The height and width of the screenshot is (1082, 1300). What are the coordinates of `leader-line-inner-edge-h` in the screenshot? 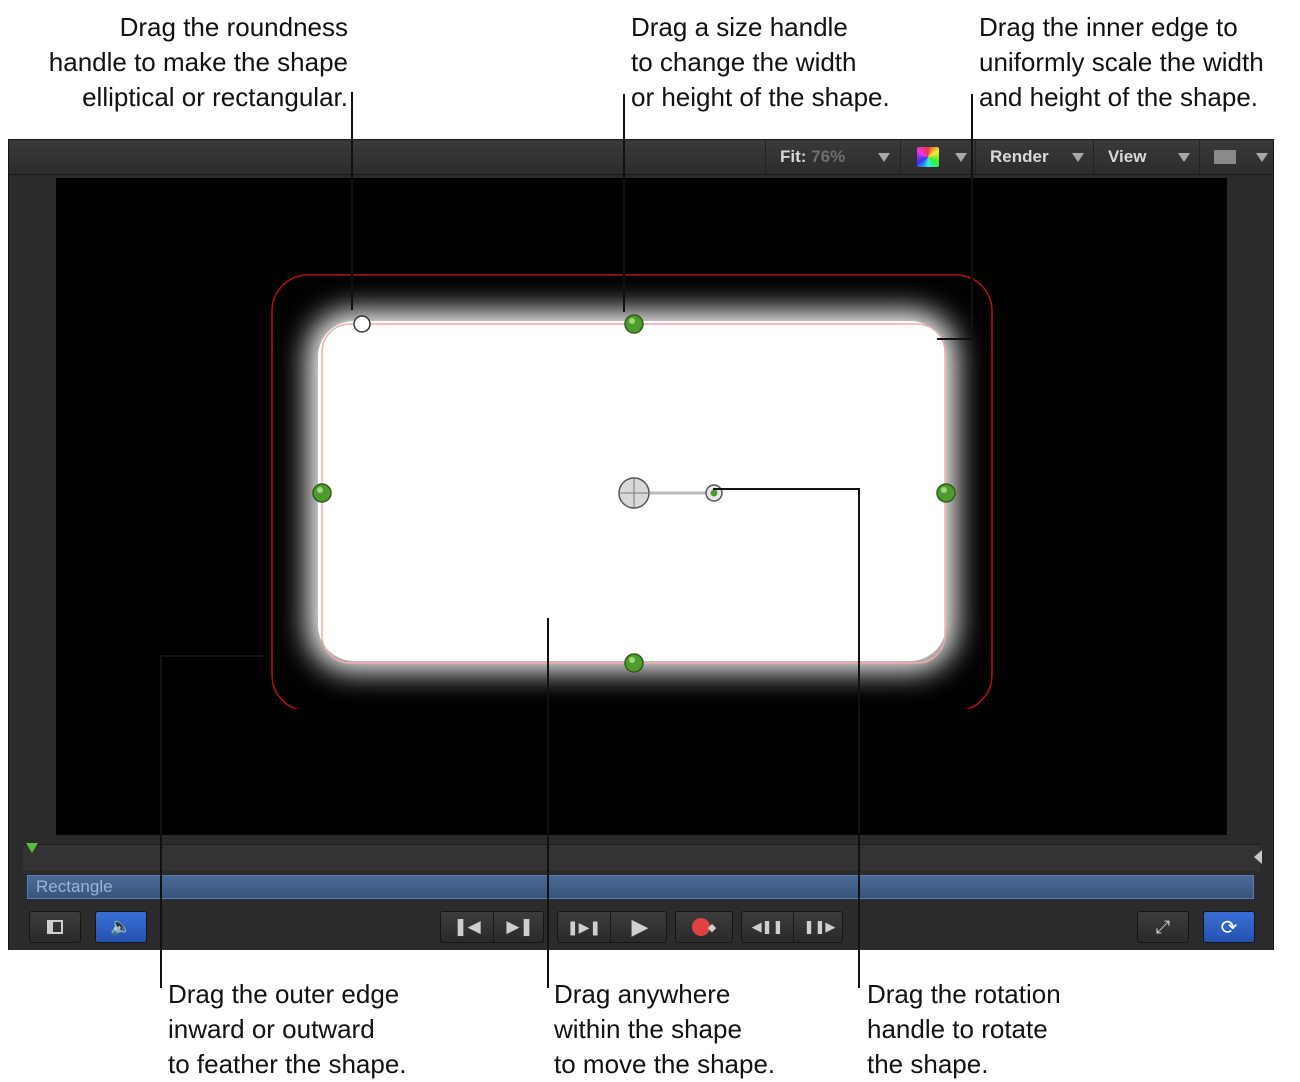 It's located at (955, 339).